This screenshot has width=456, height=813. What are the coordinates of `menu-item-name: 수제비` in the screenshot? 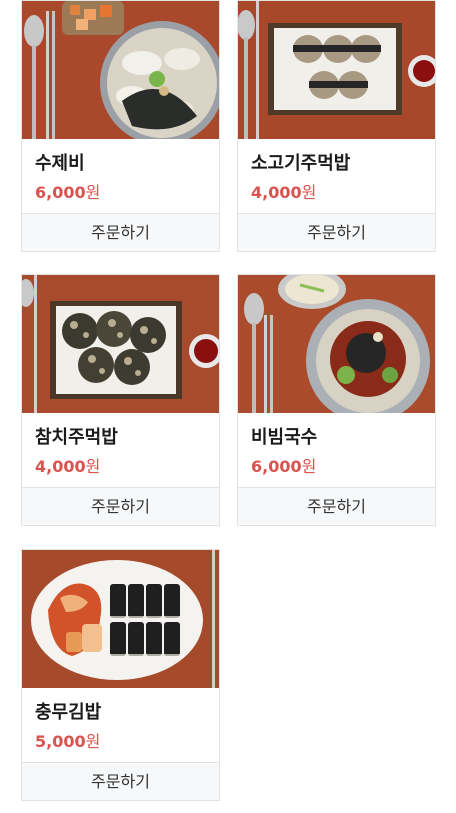 It's located at (60, 163).